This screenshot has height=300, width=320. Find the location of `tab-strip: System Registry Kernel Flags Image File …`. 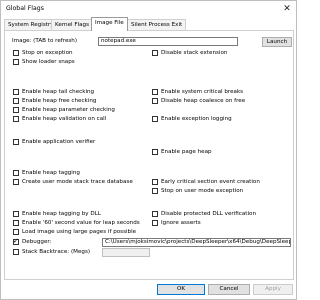

tab-strip: System Registry Kernel Flags Image File … is located at coordinates (148, 24).